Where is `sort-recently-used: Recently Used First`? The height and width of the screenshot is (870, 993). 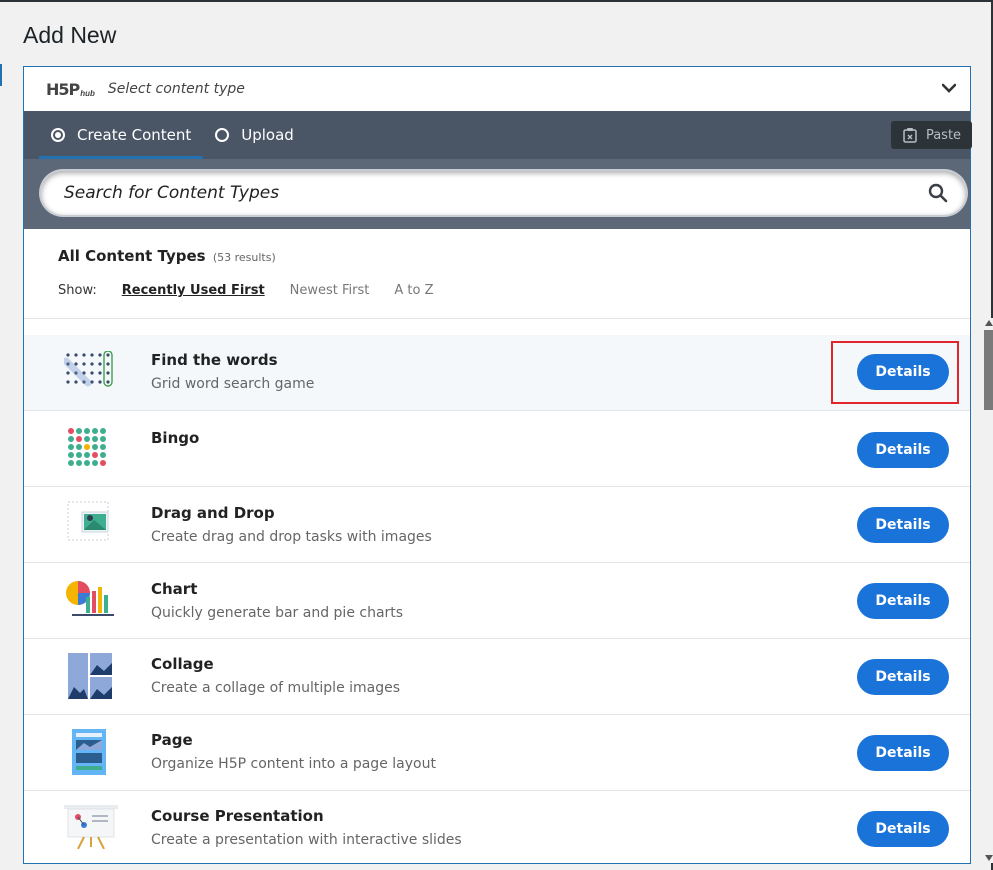
sort-recently-used: Recently Used First is located at coordinates (193, 290).